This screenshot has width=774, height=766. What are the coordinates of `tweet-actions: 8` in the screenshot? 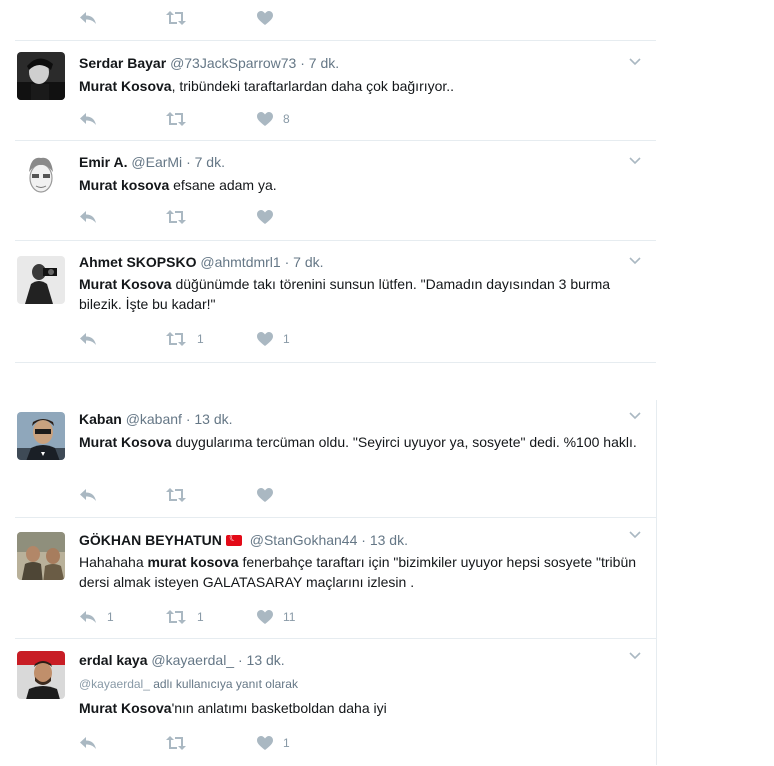 It's located at (229, 119).